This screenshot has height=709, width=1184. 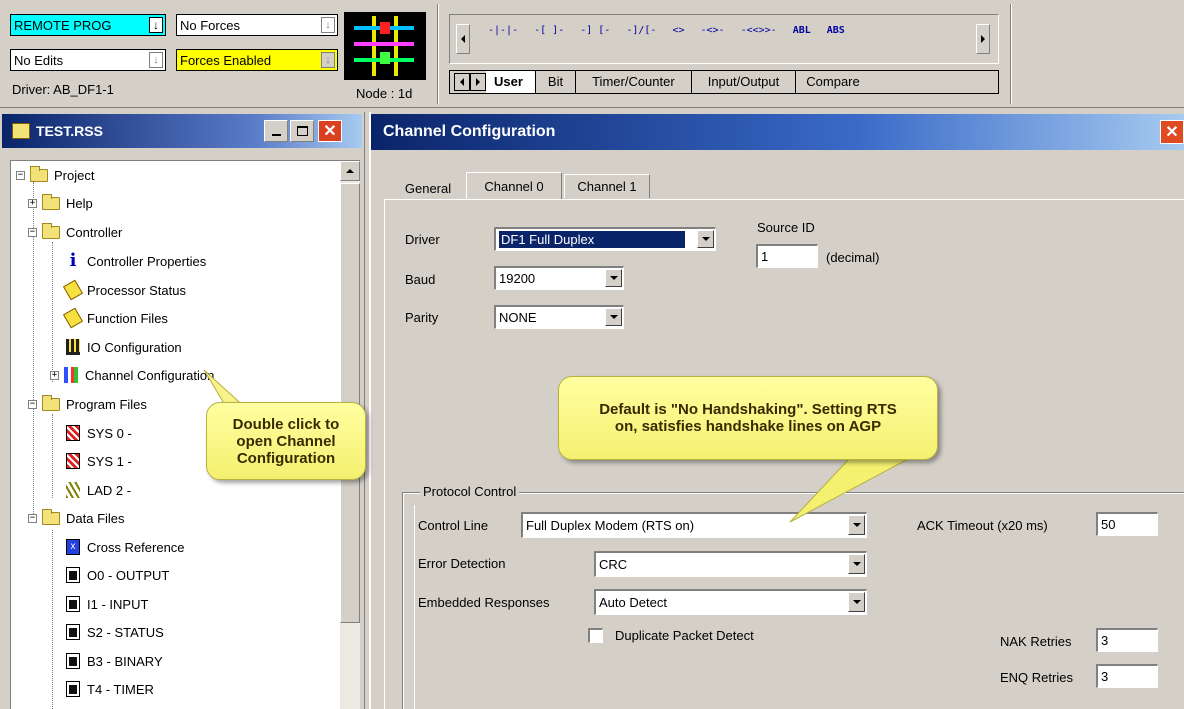 I want to click on tree-item-b3: B3 - BINARY, so click(x=114, y=661).